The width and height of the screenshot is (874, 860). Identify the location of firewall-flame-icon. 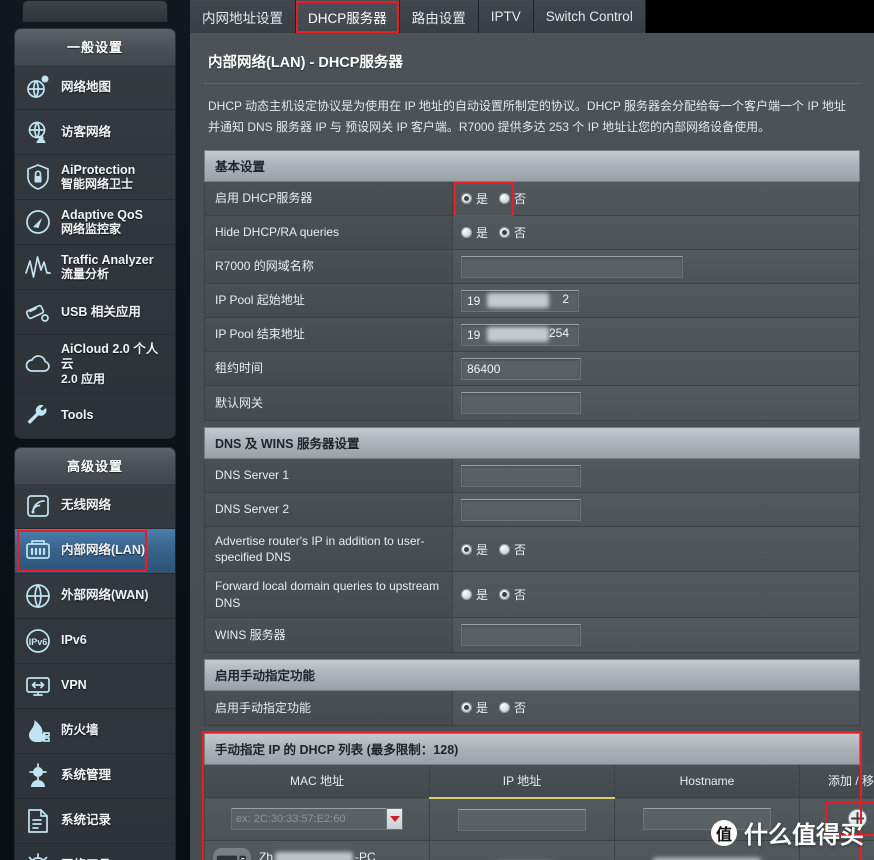
(38, 731).